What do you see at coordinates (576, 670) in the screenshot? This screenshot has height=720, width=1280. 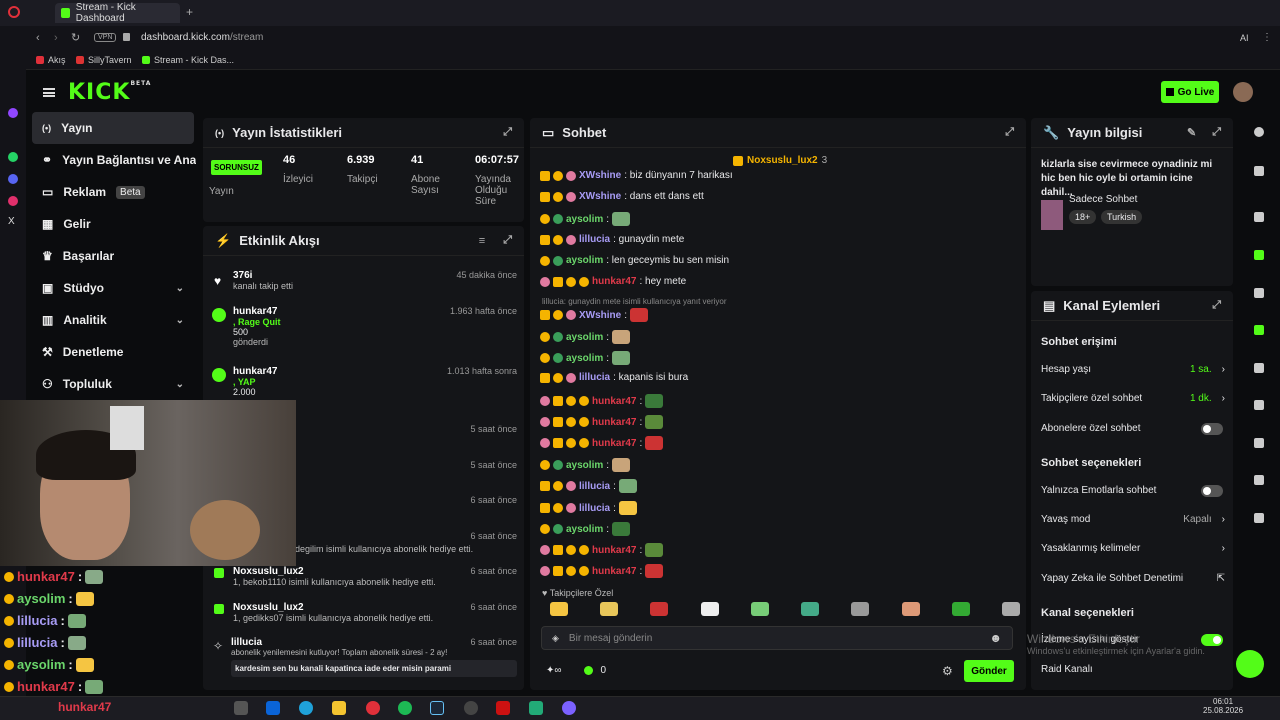 I see `channel-points: ✦∞ 0` at bounding box center [576, 670].